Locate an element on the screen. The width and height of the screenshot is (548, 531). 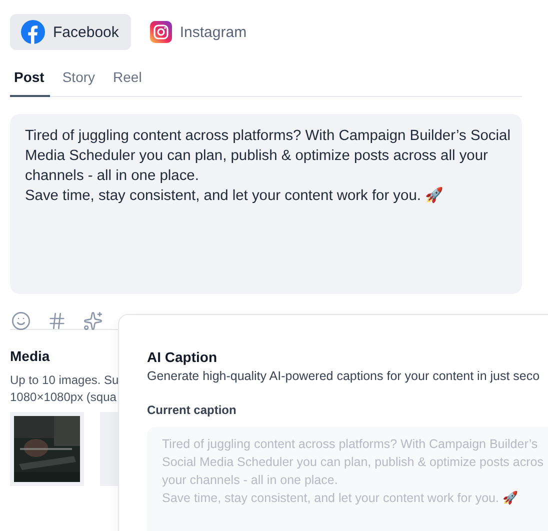
facebook-icon is located at coordinates (33, 32).